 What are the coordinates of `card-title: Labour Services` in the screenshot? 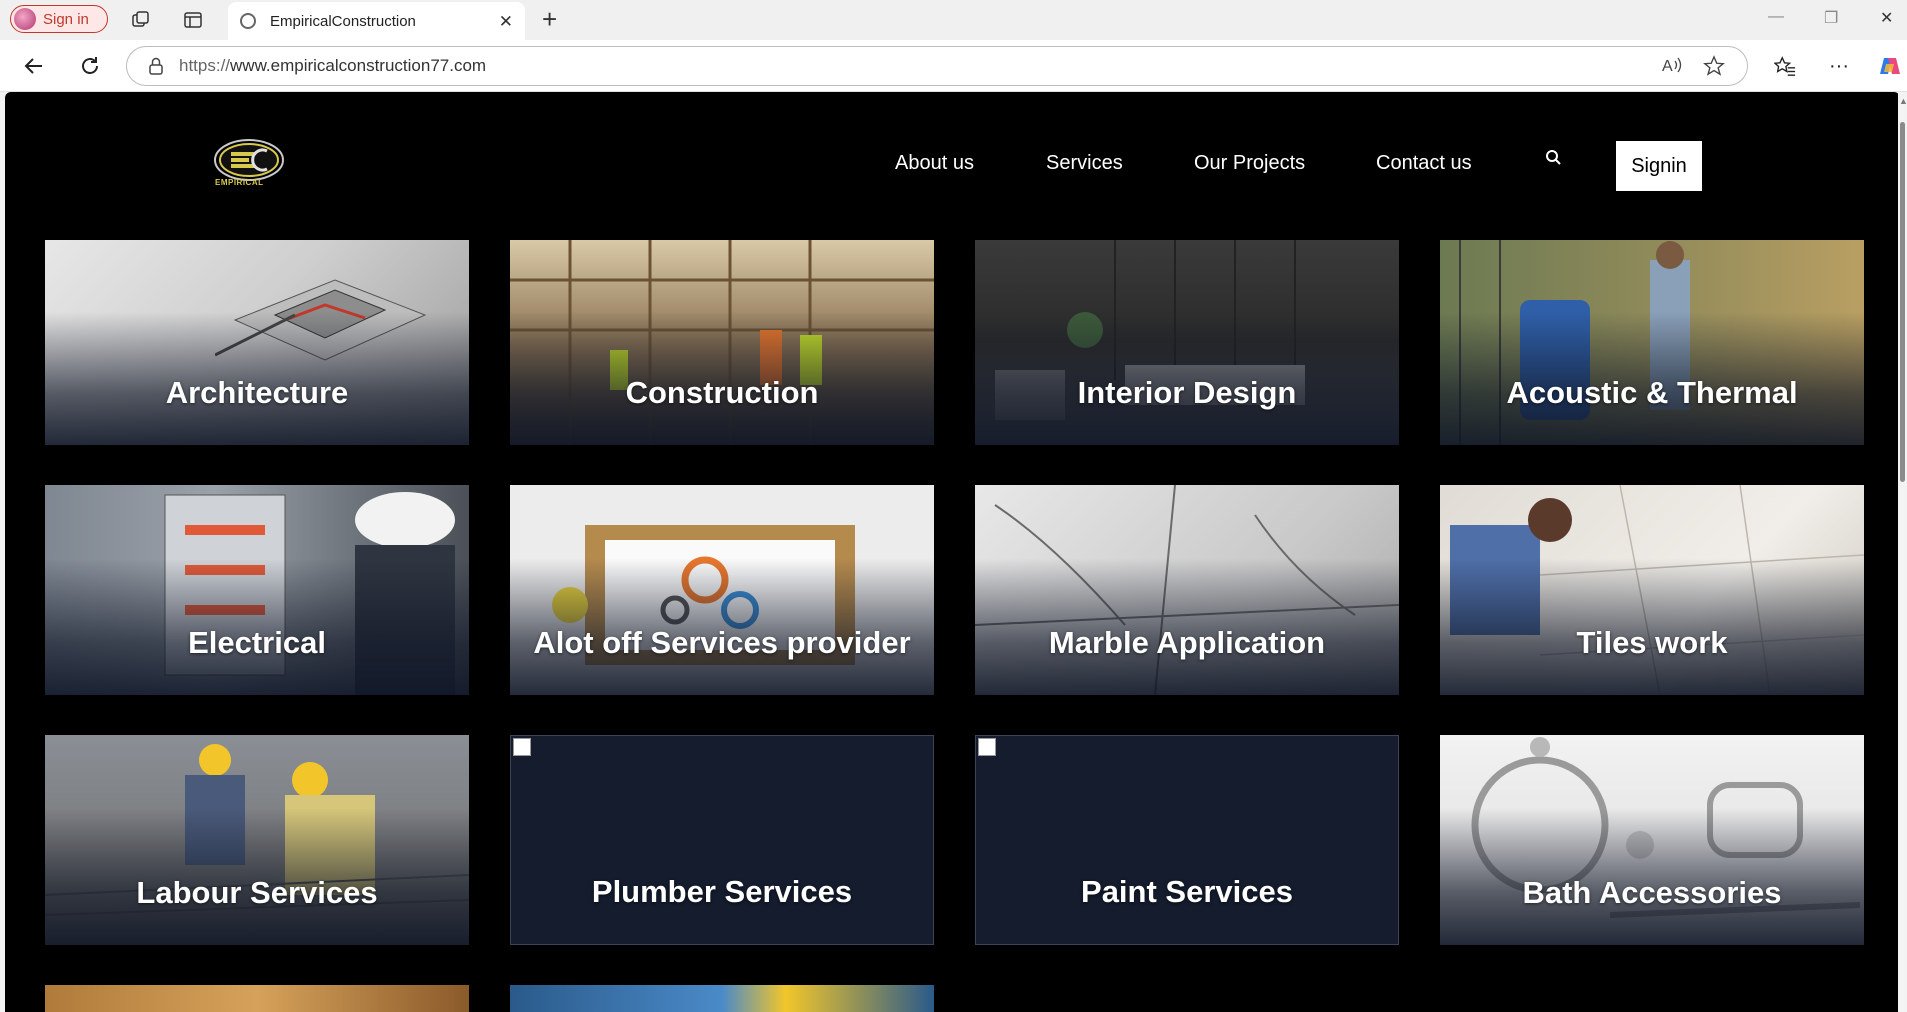 It's located at (257, 892).